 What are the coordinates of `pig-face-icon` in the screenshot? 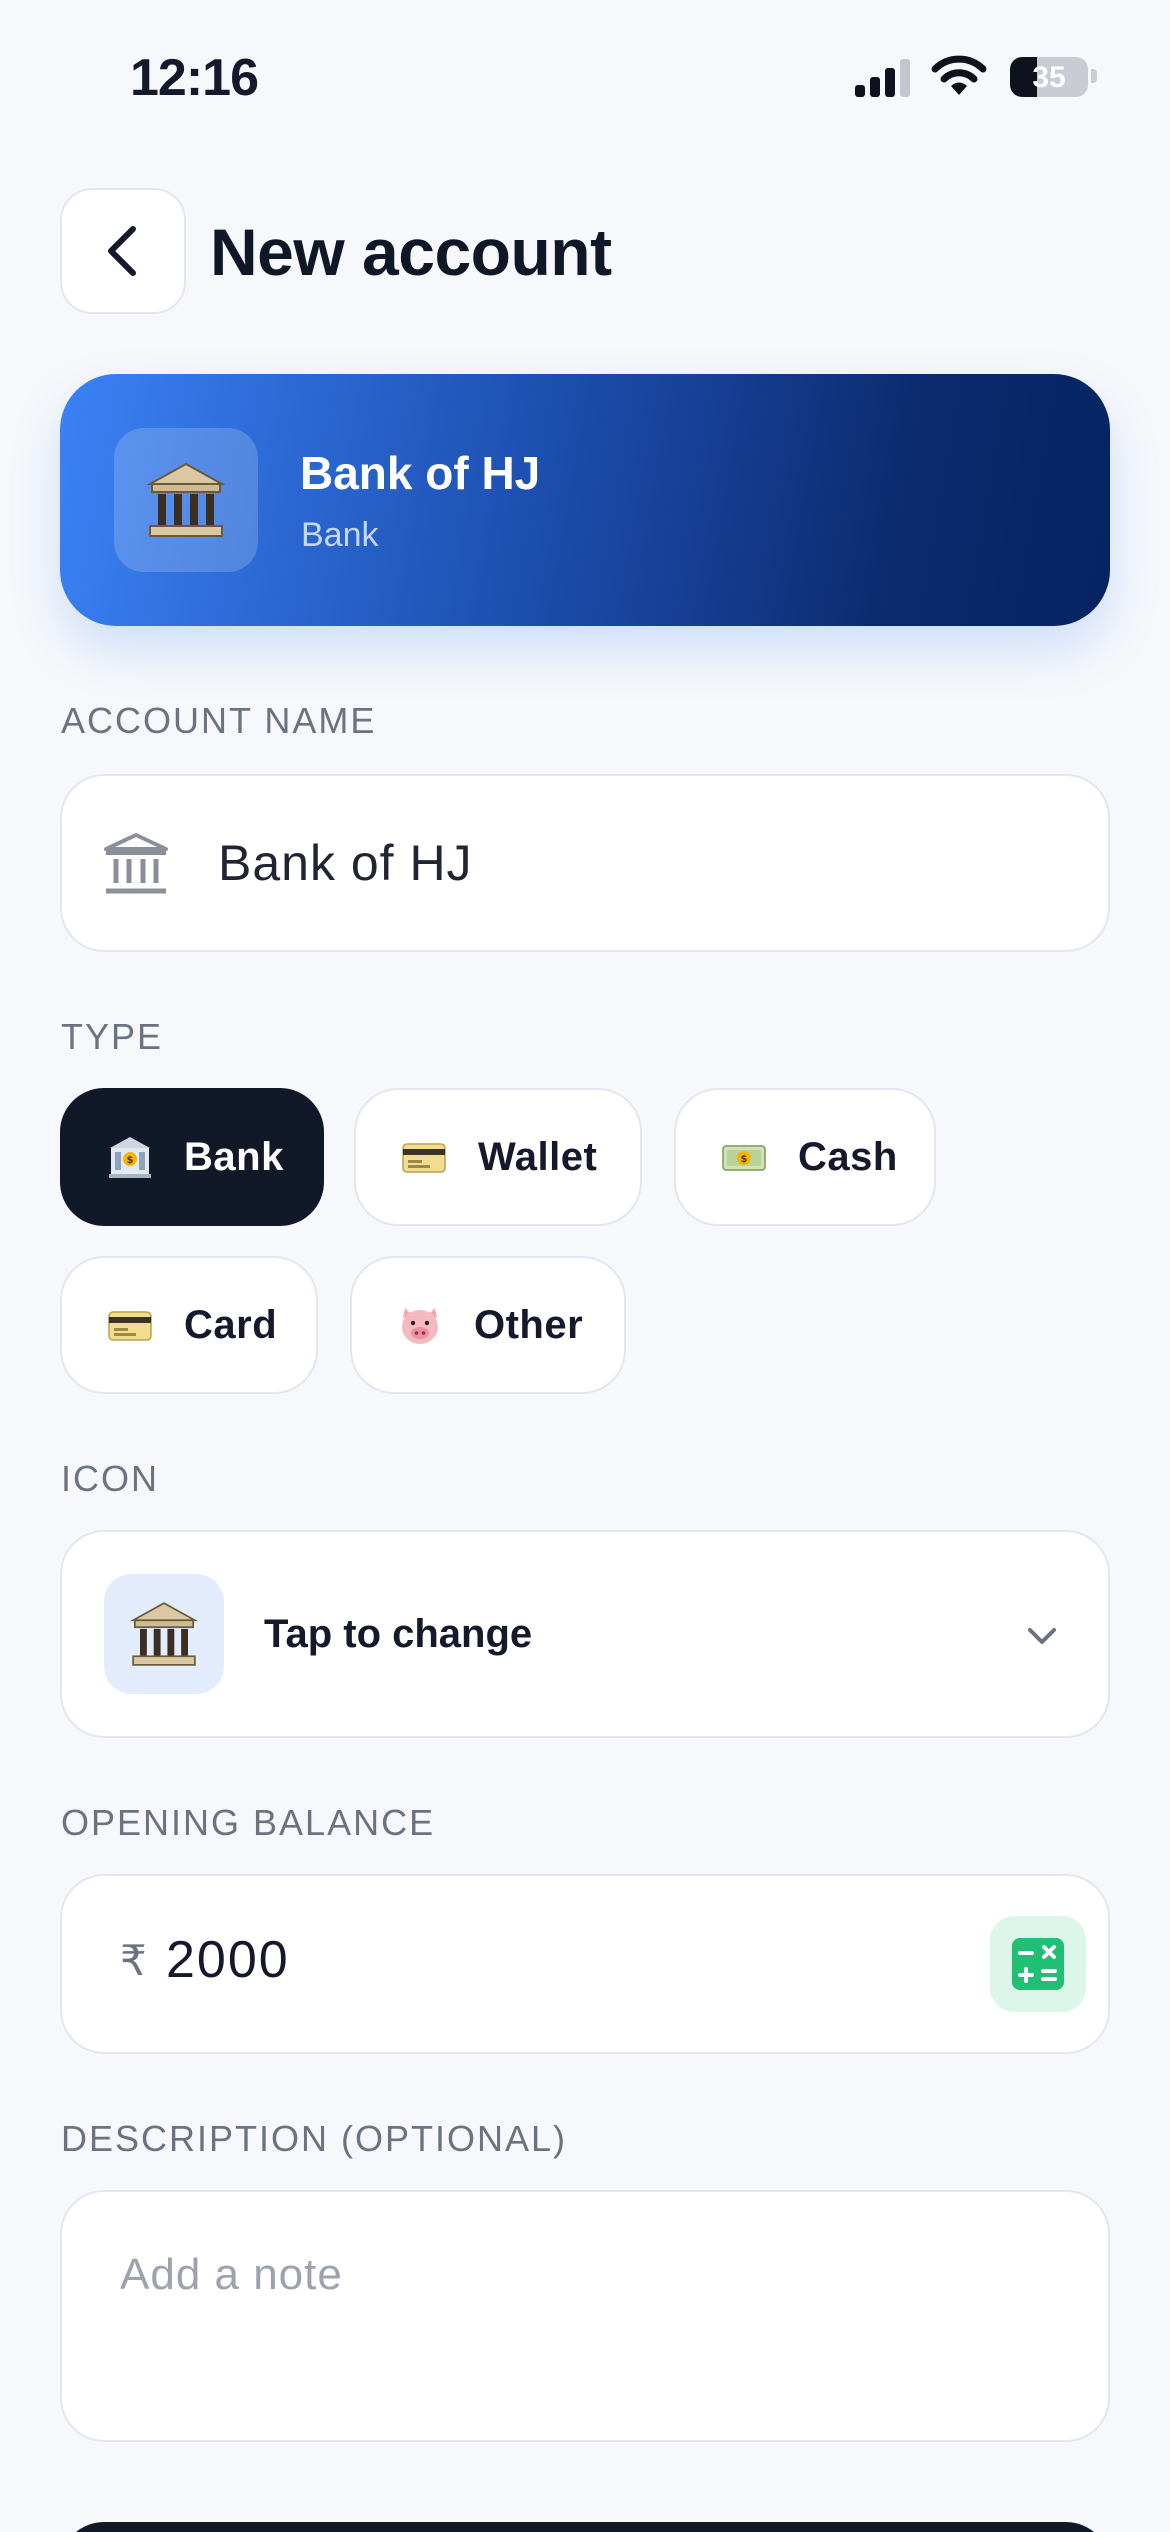 It's located at (420, 1325).